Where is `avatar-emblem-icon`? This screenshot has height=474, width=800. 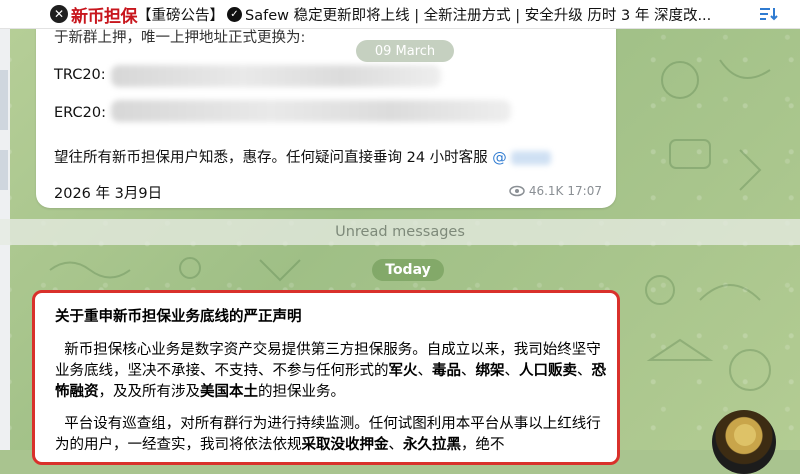 avatar-emblem-icon is located at coordinates (745, 435).